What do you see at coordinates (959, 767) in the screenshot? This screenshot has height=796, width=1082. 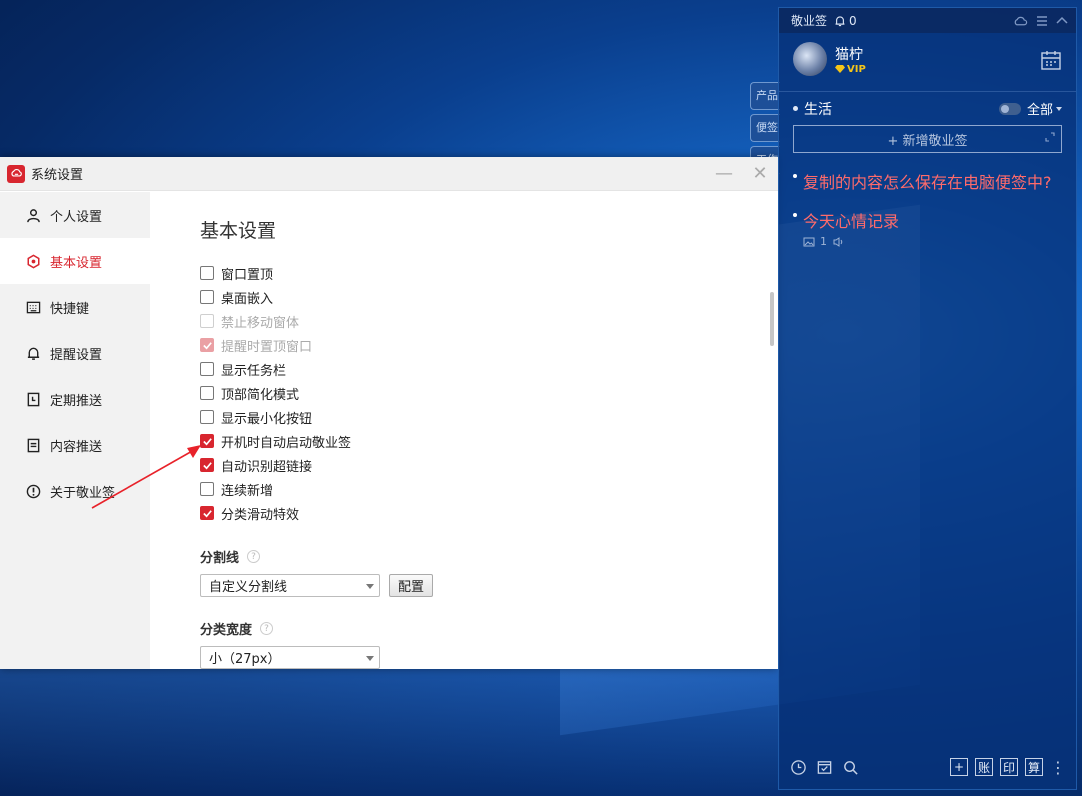 I see `add-button: +` at bounding box center [959, 767].